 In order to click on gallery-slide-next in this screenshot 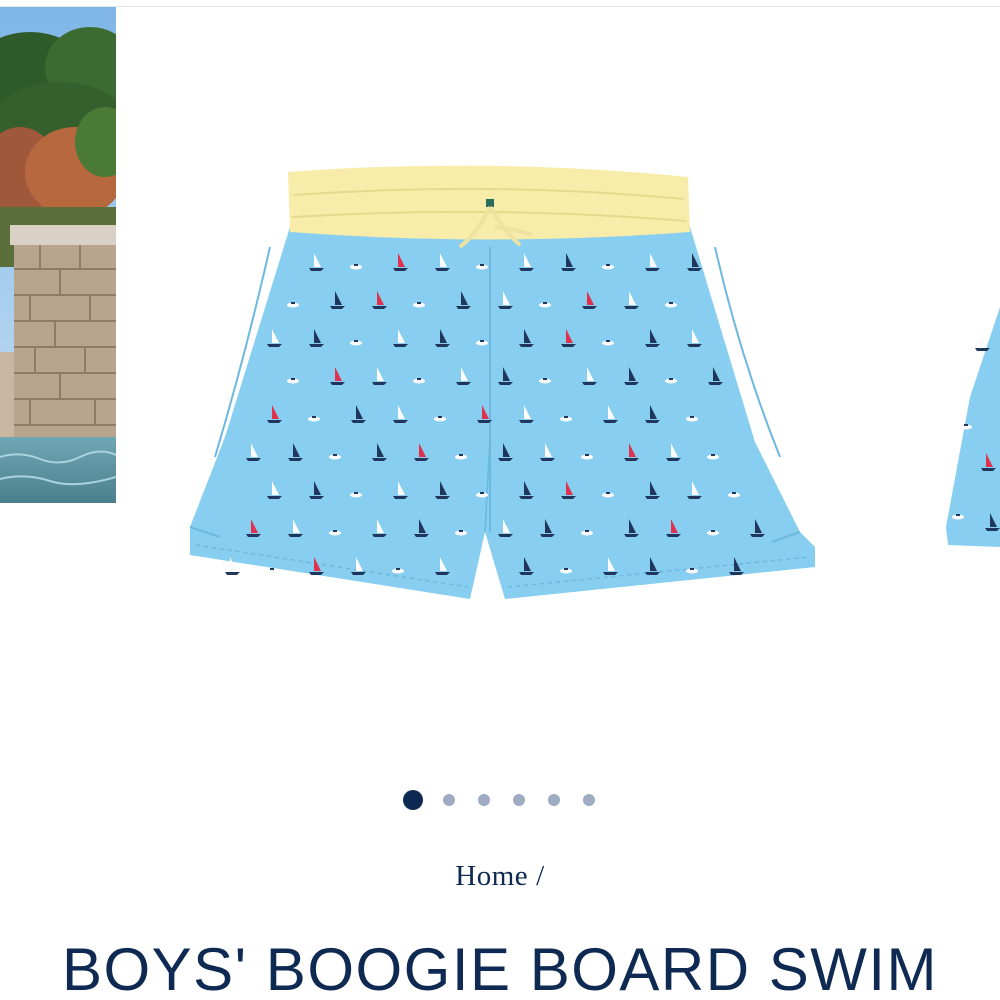, I will do `click(965, 427)`.